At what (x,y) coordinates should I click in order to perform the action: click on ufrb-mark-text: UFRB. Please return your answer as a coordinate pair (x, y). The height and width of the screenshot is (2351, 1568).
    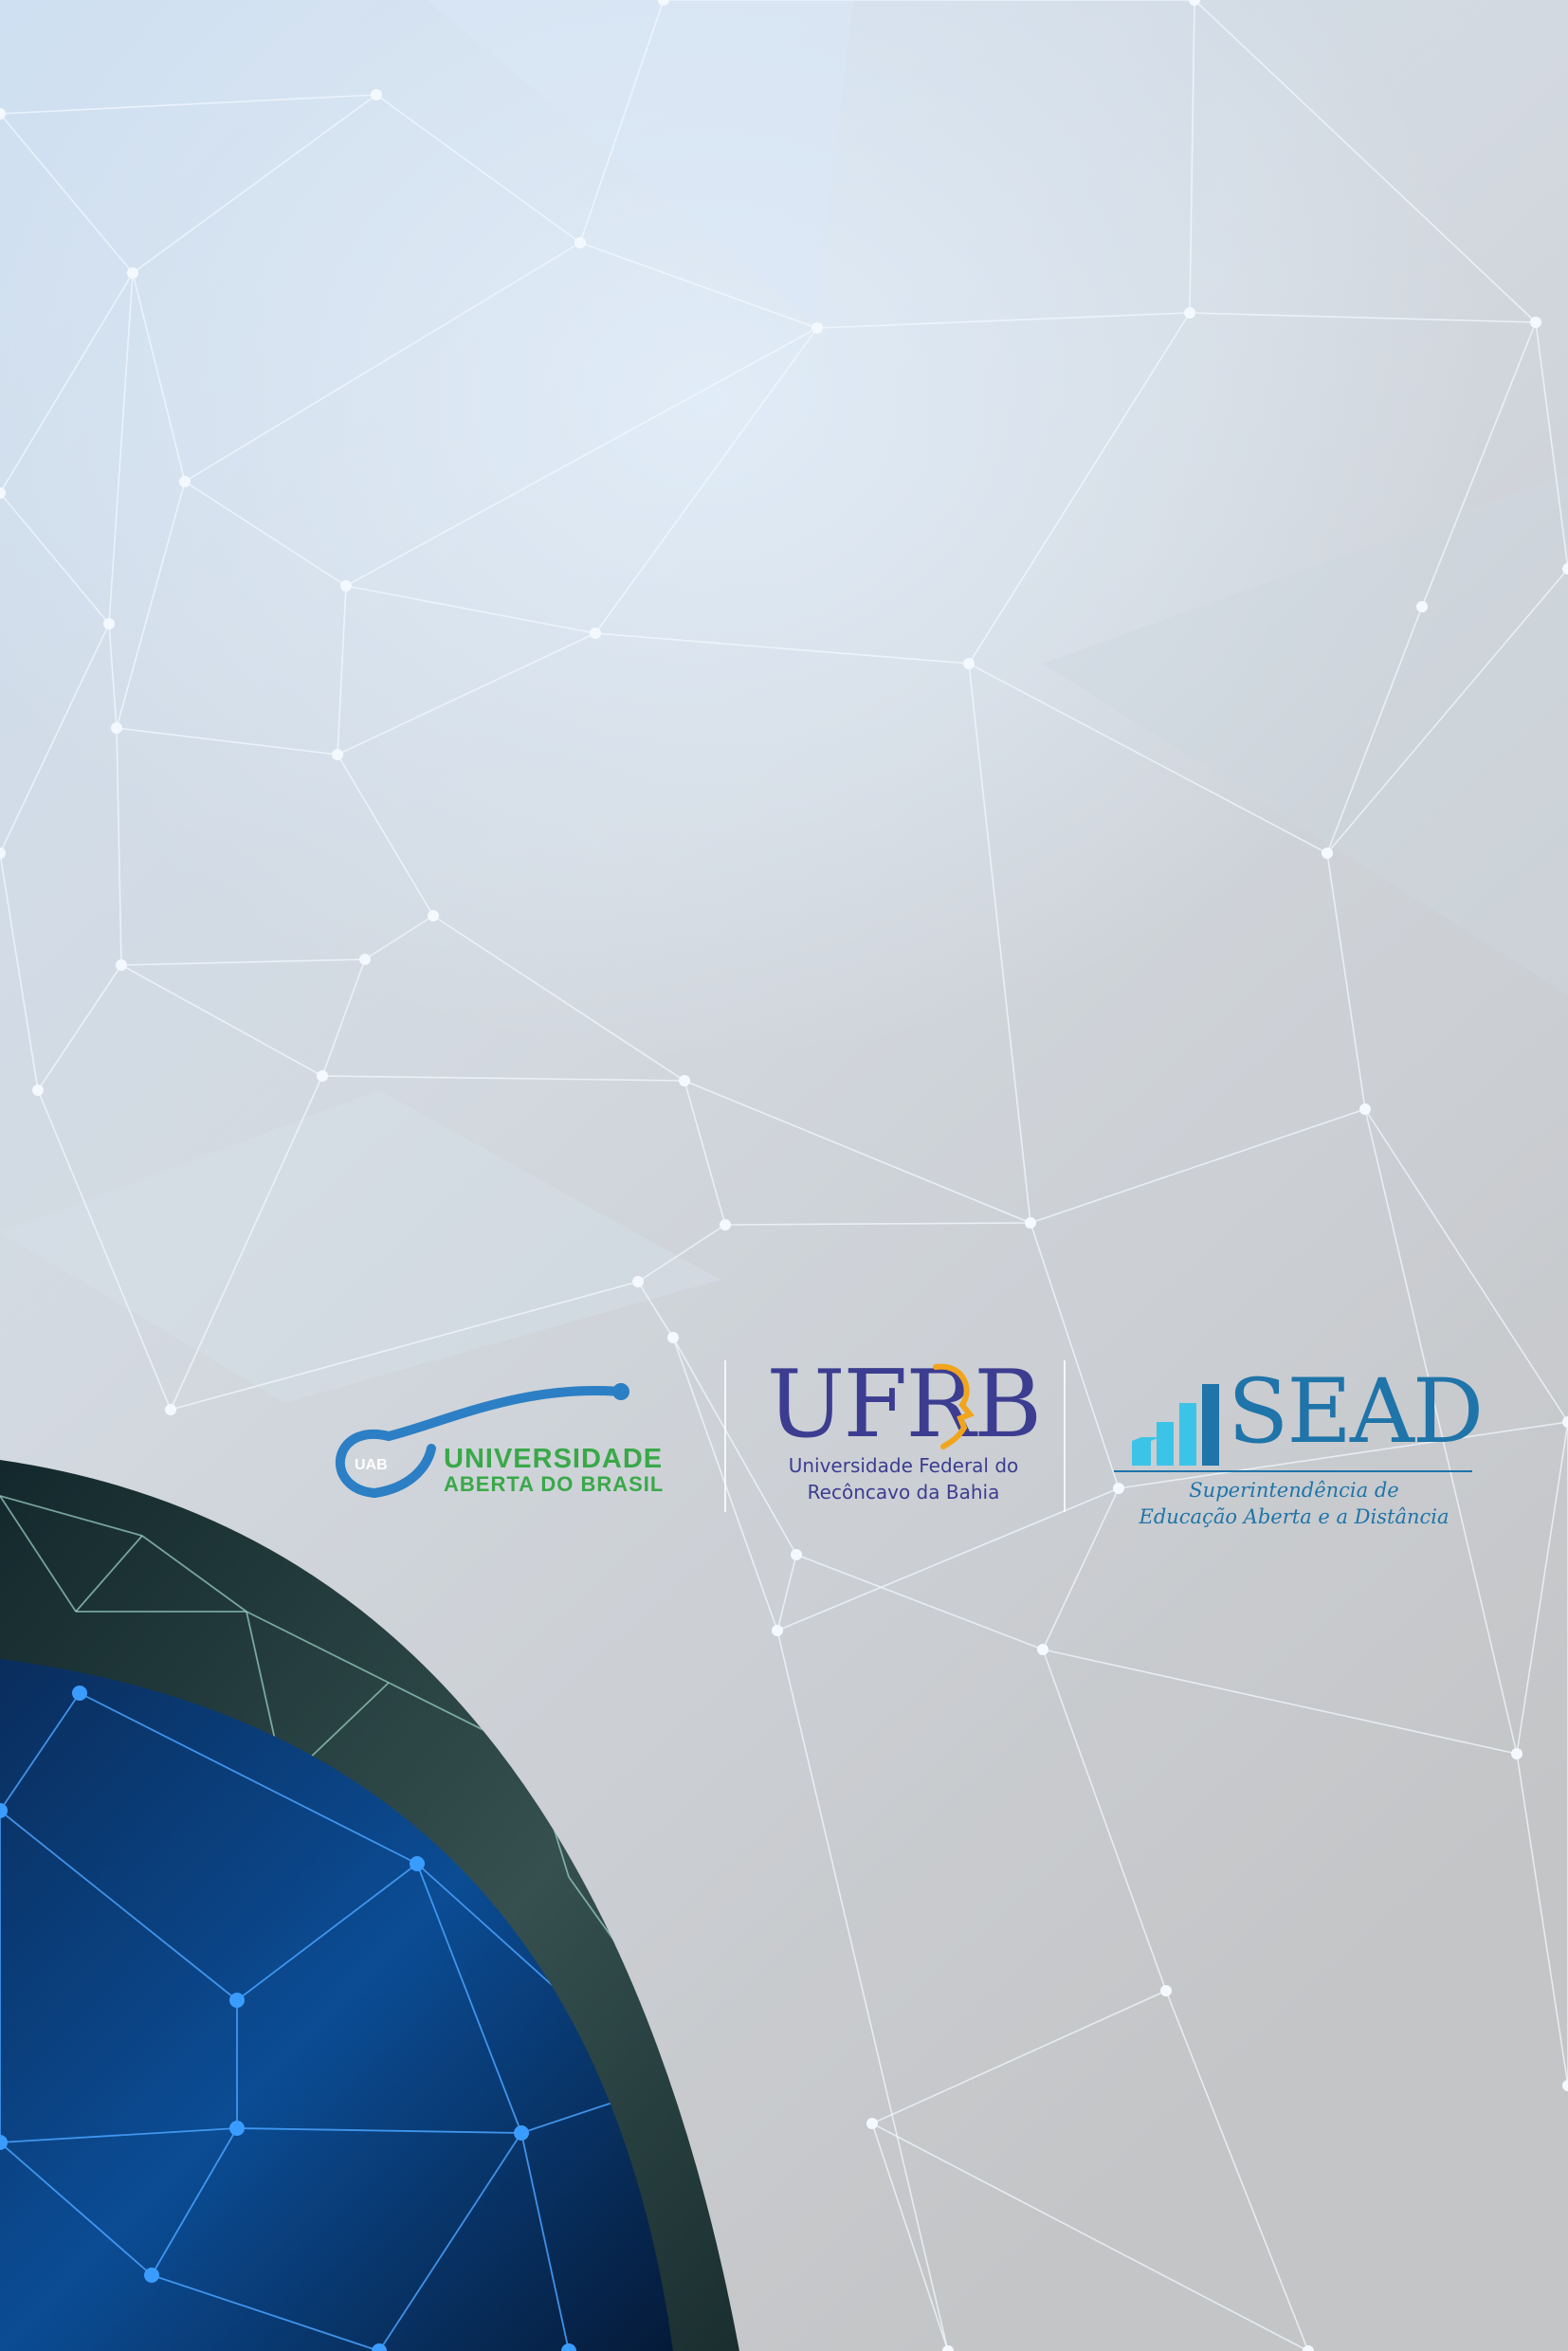
    Looking at the image, I should click on (904, 1405).